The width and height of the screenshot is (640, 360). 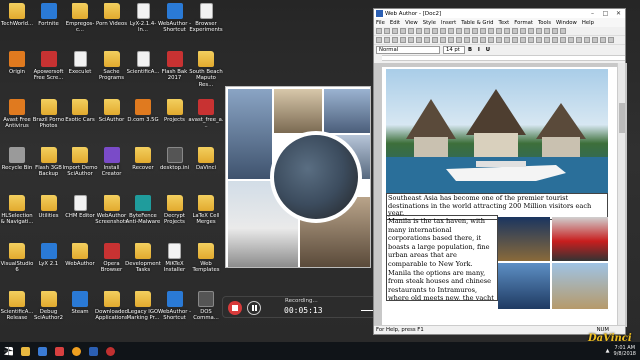 What do you see at coordinates (206, 25) in the screenshot?
I see `desktop-icon: Browser Experiments` at bounding box center [206, 25].